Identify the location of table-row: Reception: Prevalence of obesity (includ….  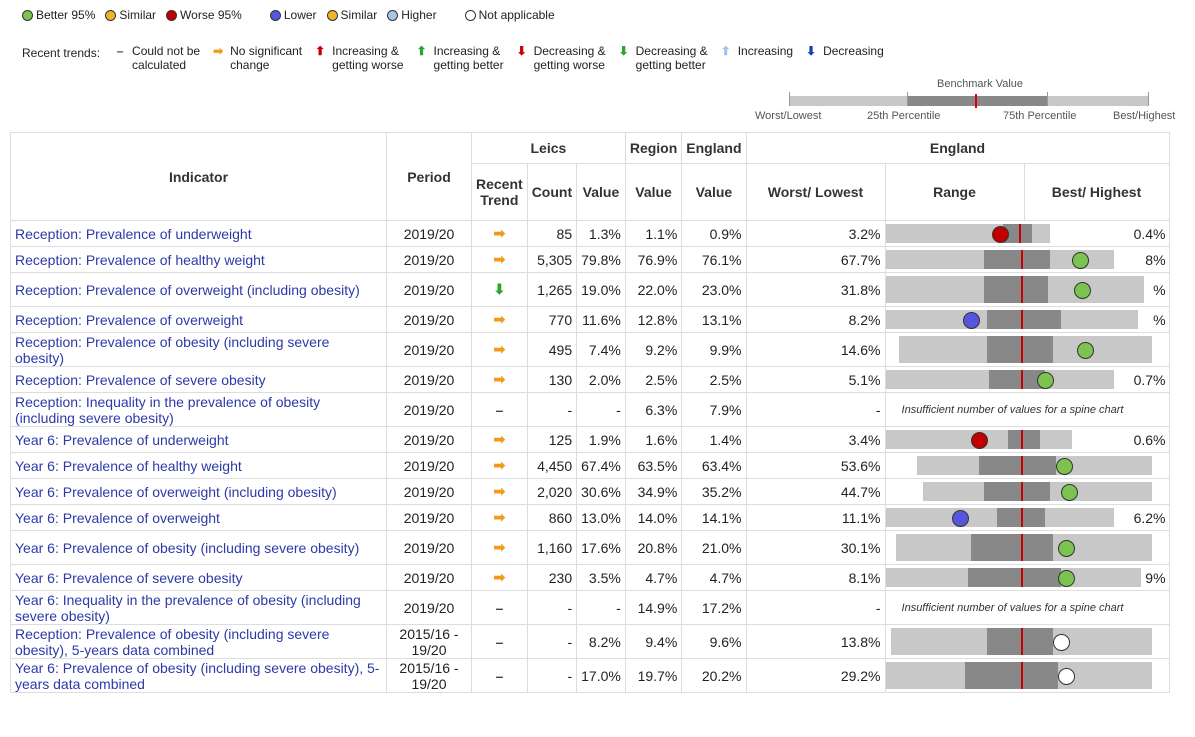
(590, 641).